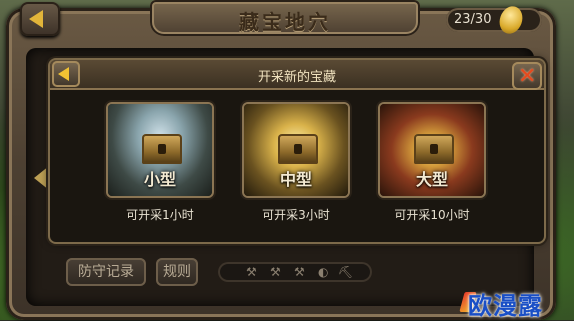  I want to click on option-duration-caption: 可开采10小时, so click(432, 215).